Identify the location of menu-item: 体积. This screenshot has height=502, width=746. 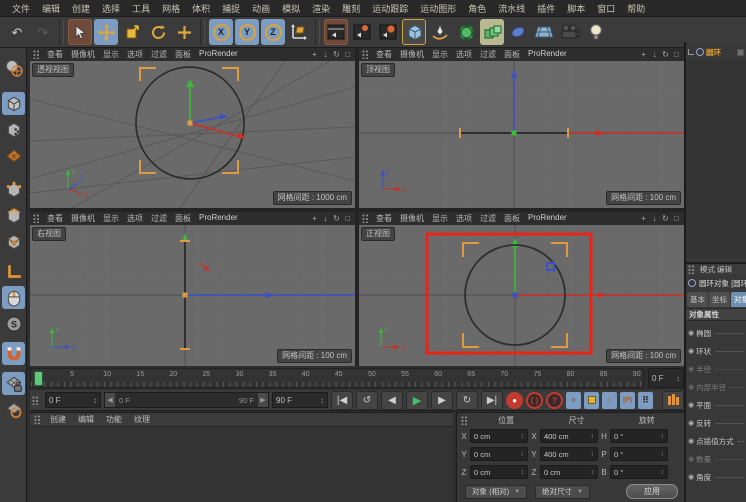
(201, 8).